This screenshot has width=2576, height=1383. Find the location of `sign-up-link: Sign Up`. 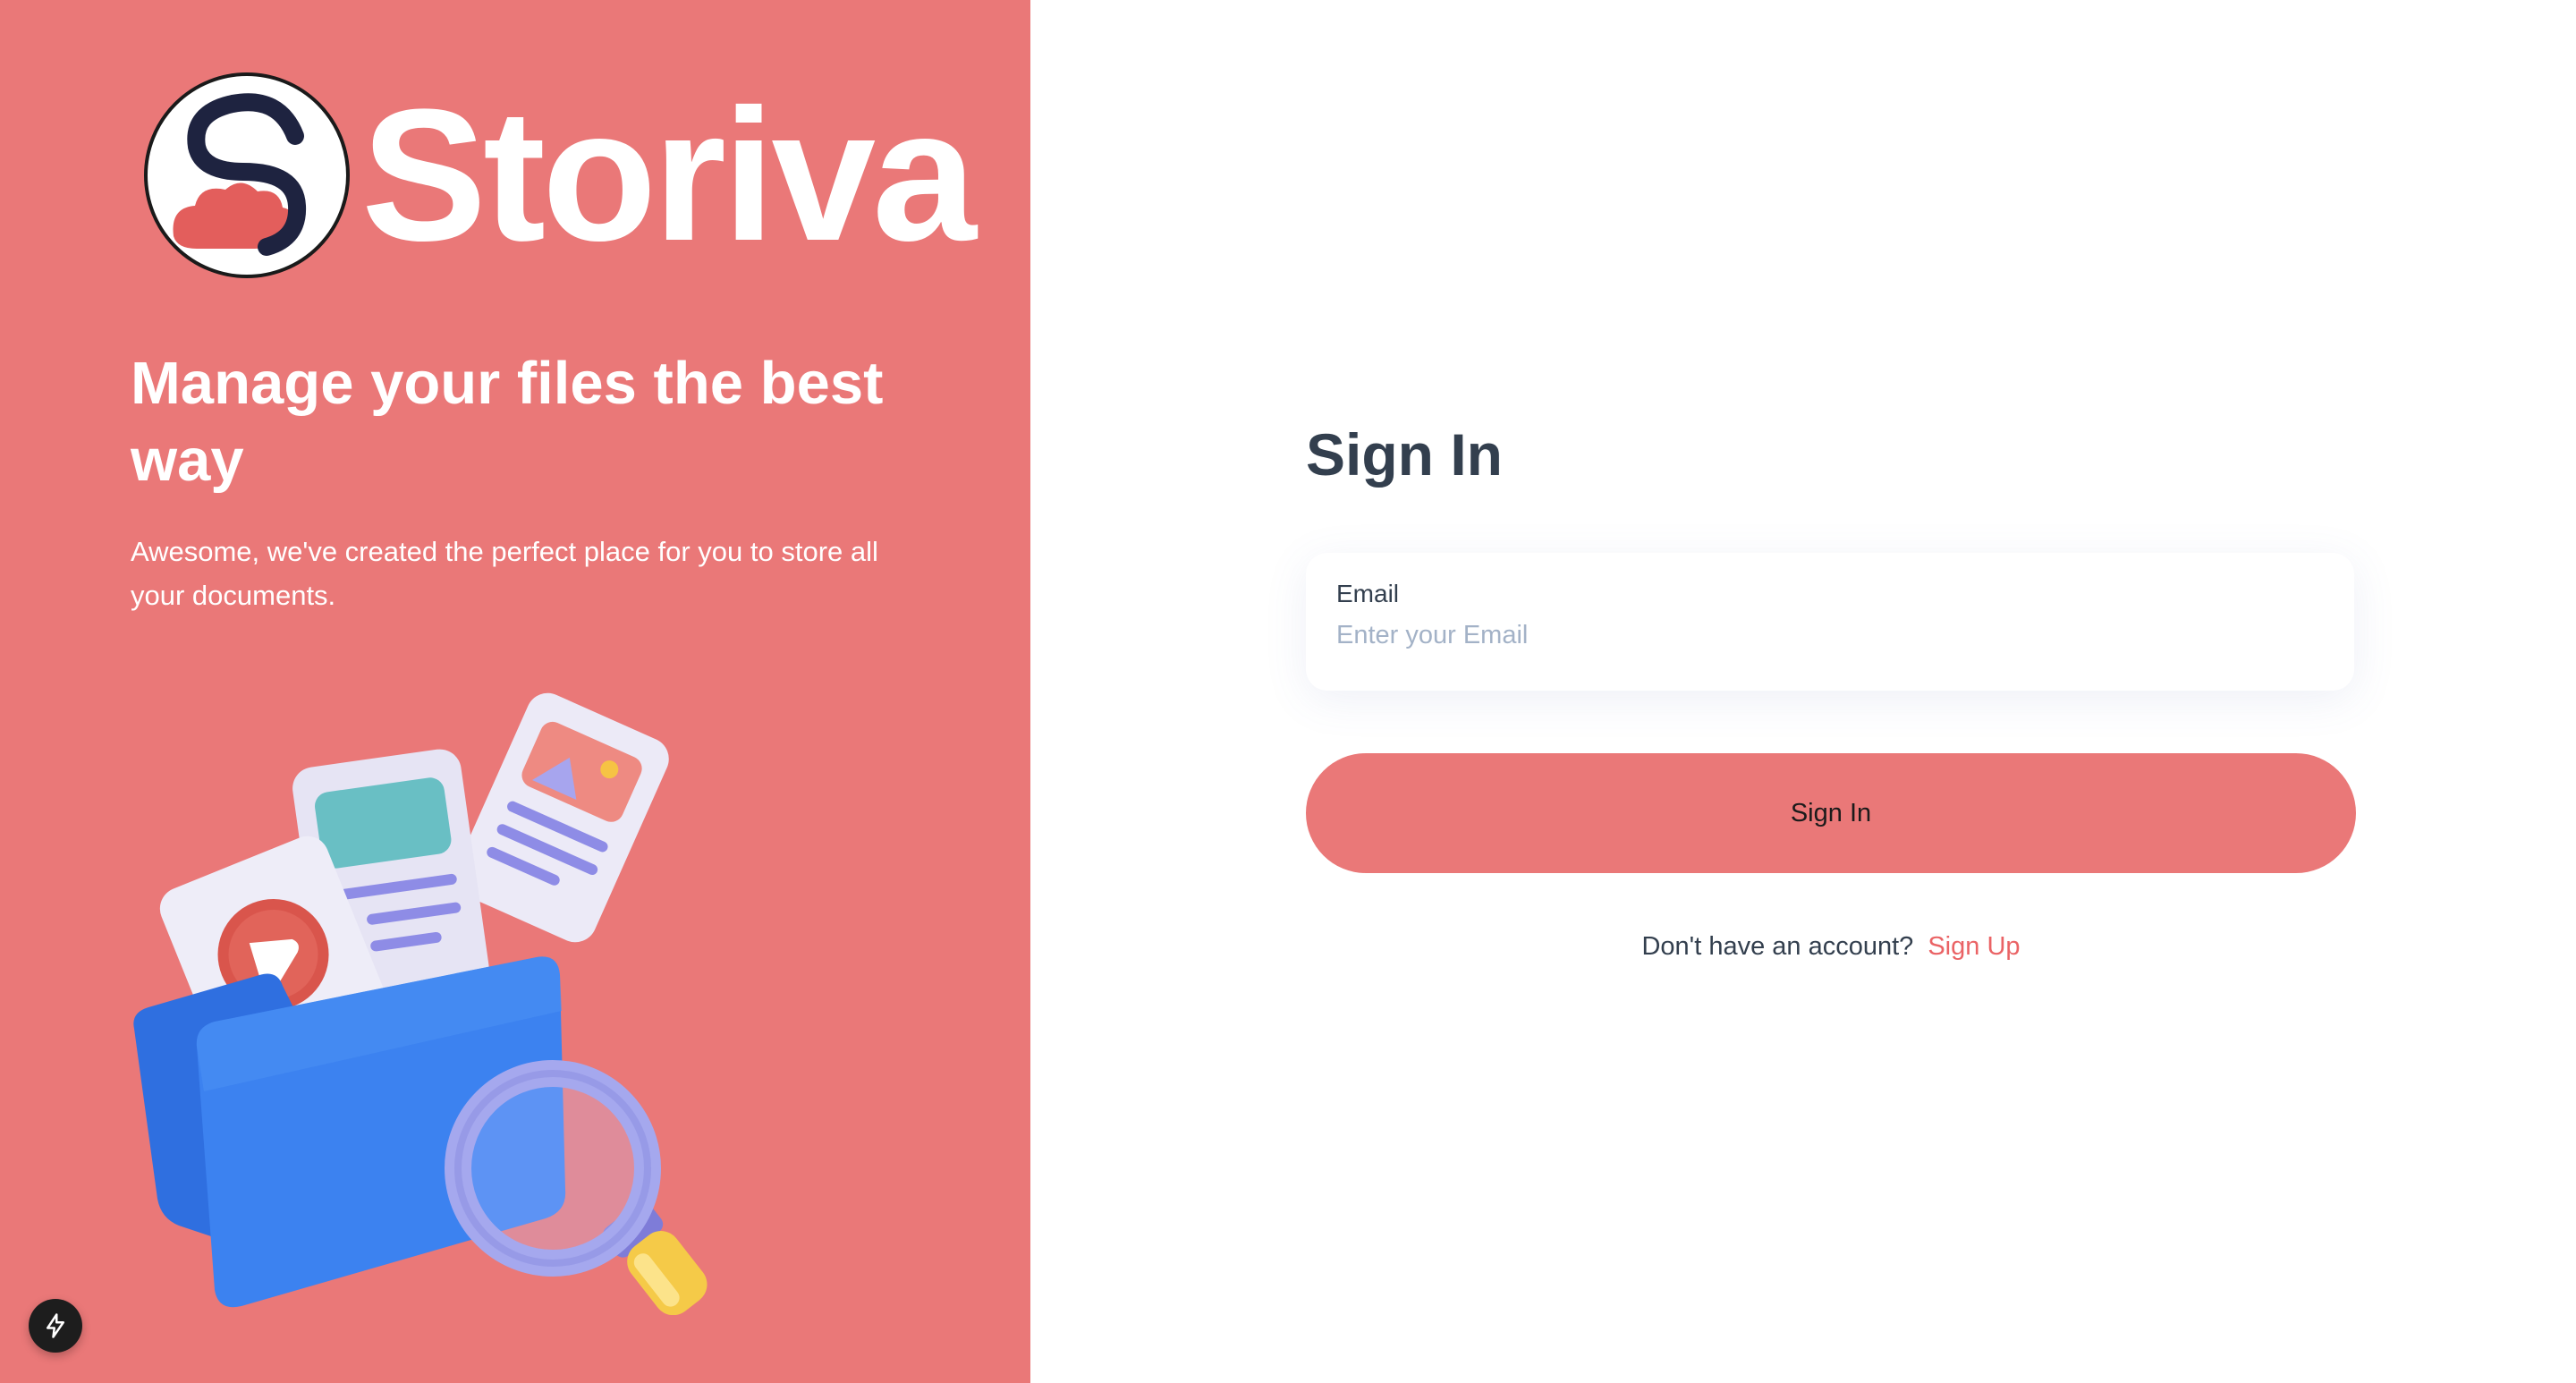

sign-up-link: Sign Up is located at coordinates (1974, 946).